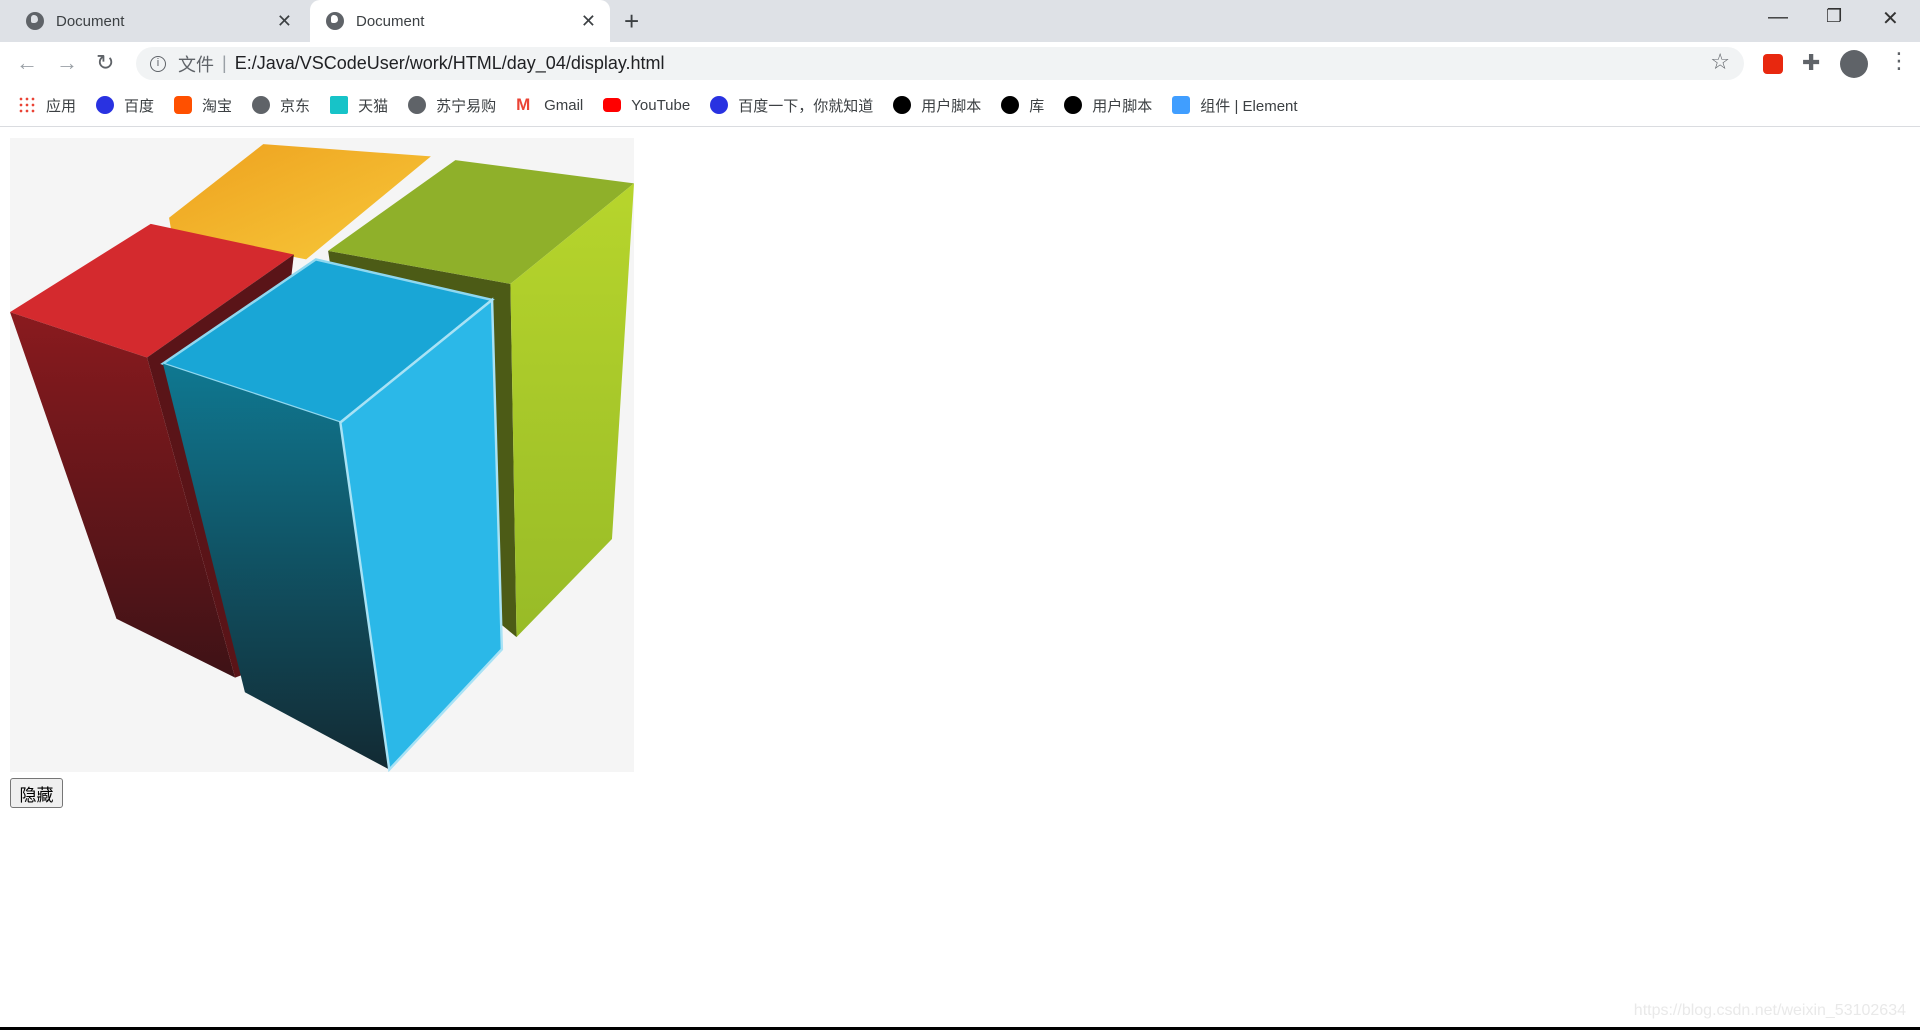  Describe the element at coordinates (1778, 17) in the screenshot. I see `minimize-button: —` at that location.